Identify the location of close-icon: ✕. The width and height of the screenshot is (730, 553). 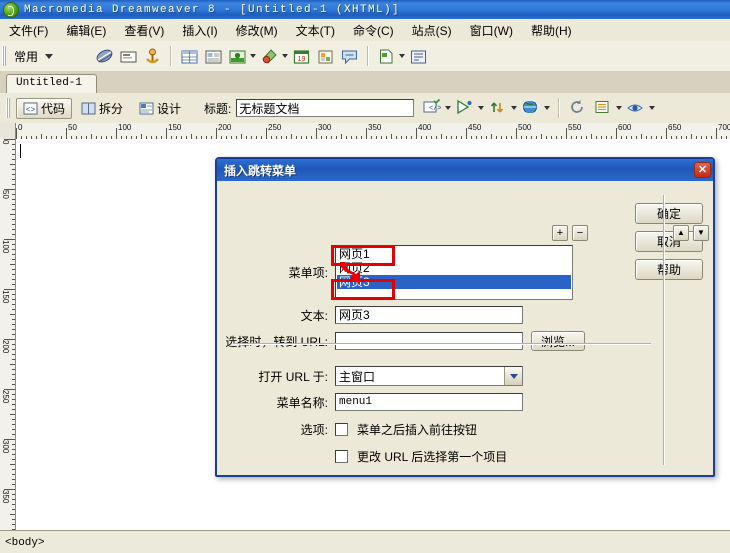
(702, 170).